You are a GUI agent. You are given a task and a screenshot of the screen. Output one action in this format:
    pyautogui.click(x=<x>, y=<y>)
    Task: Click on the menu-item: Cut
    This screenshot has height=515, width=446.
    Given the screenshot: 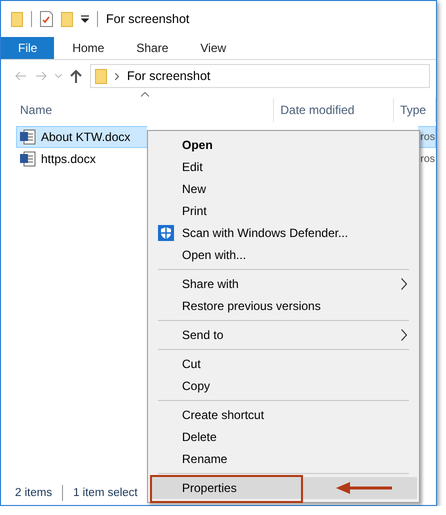 What is the action you would take?
    pyautogui.click(x=283, y=364)
    